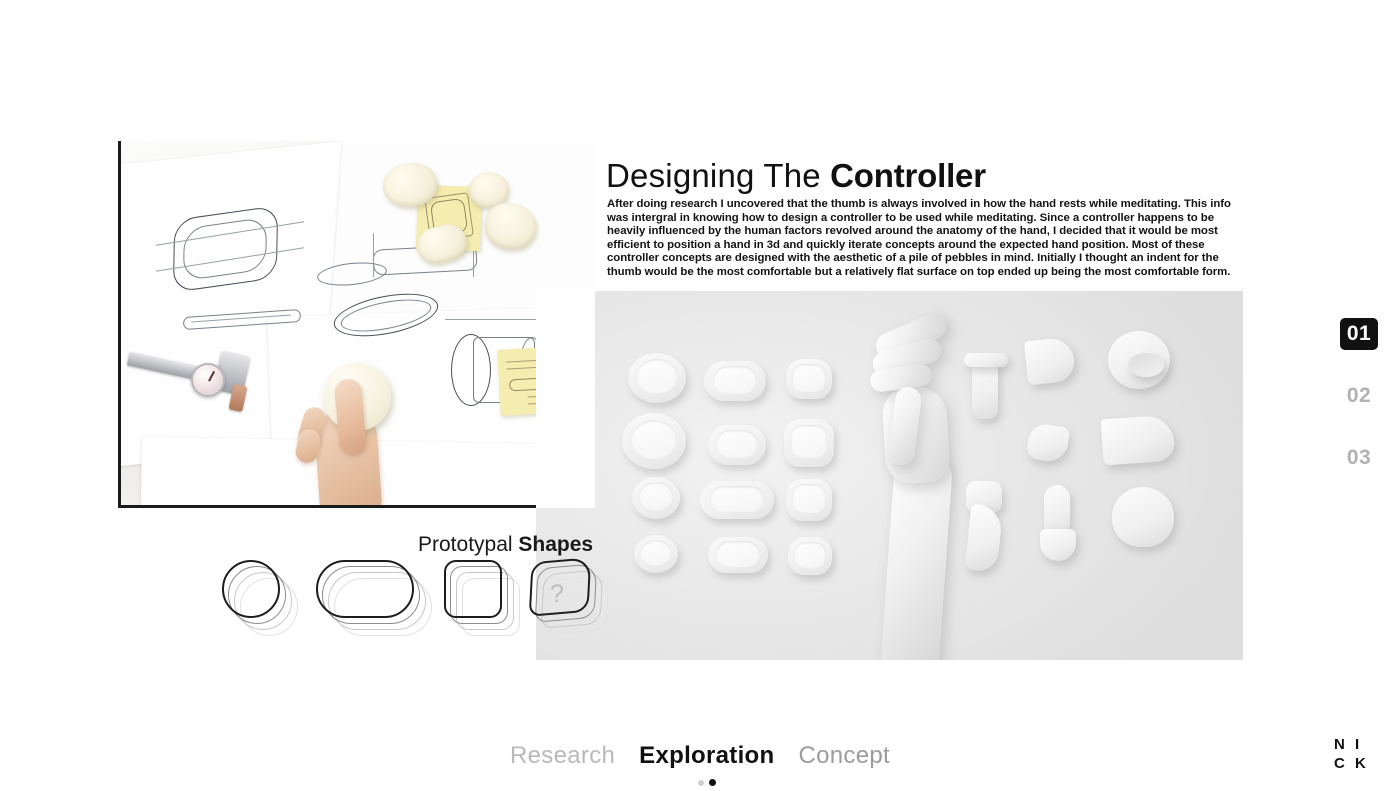  Describe the element at coordinates (844, 759) in the screenshot. I see `nav-item-concept: Concept` at that location.